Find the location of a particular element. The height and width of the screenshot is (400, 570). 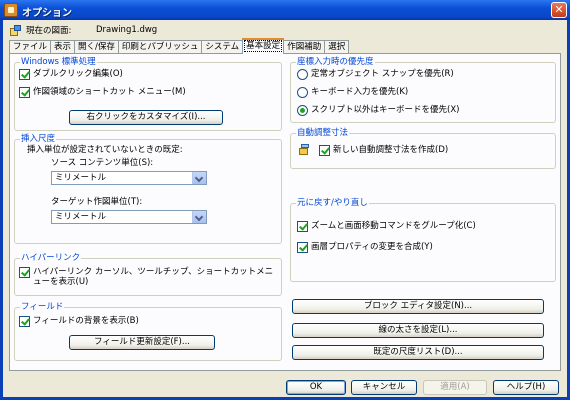

group-title: Windows 標準処理 is located at coordinates (58, 62).